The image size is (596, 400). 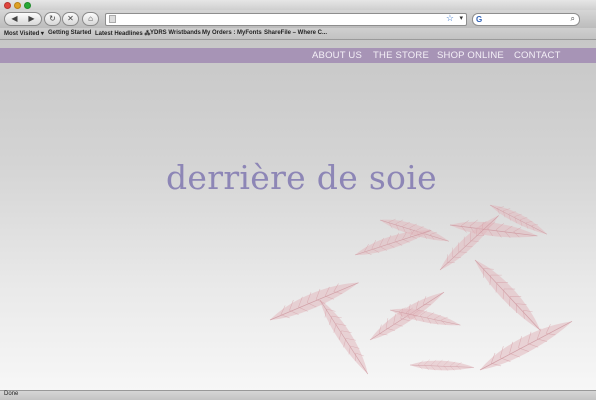 What do you see at coordinates (573, 19) in the screenshot?
I see `search-icon: ⌕` at bounding box center [573, 19].